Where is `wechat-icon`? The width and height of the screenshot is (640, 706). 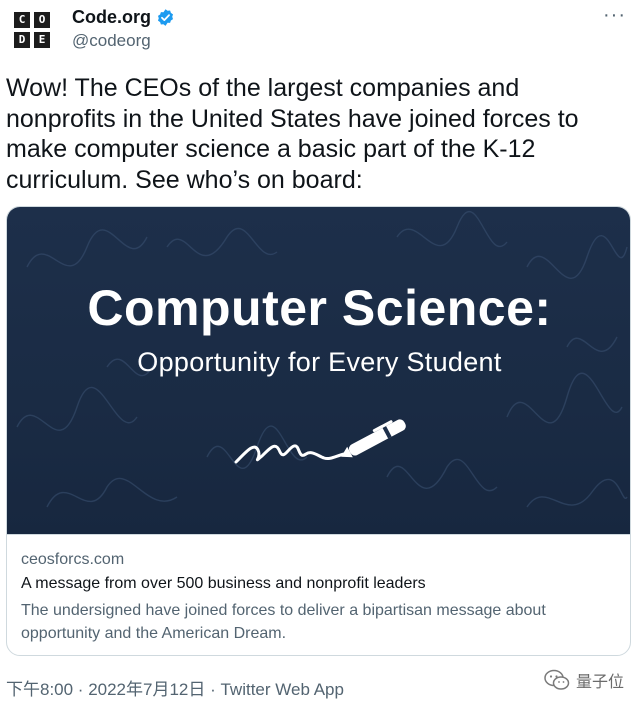 wechat-icon is located at coordinates (557, 679).